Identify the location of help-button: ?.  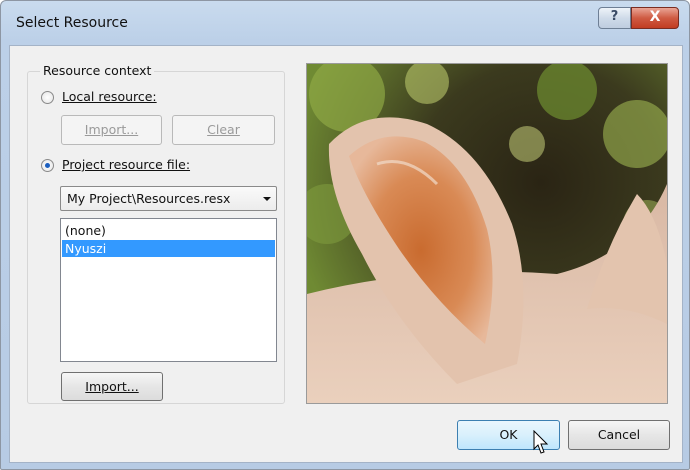
(614, 18).